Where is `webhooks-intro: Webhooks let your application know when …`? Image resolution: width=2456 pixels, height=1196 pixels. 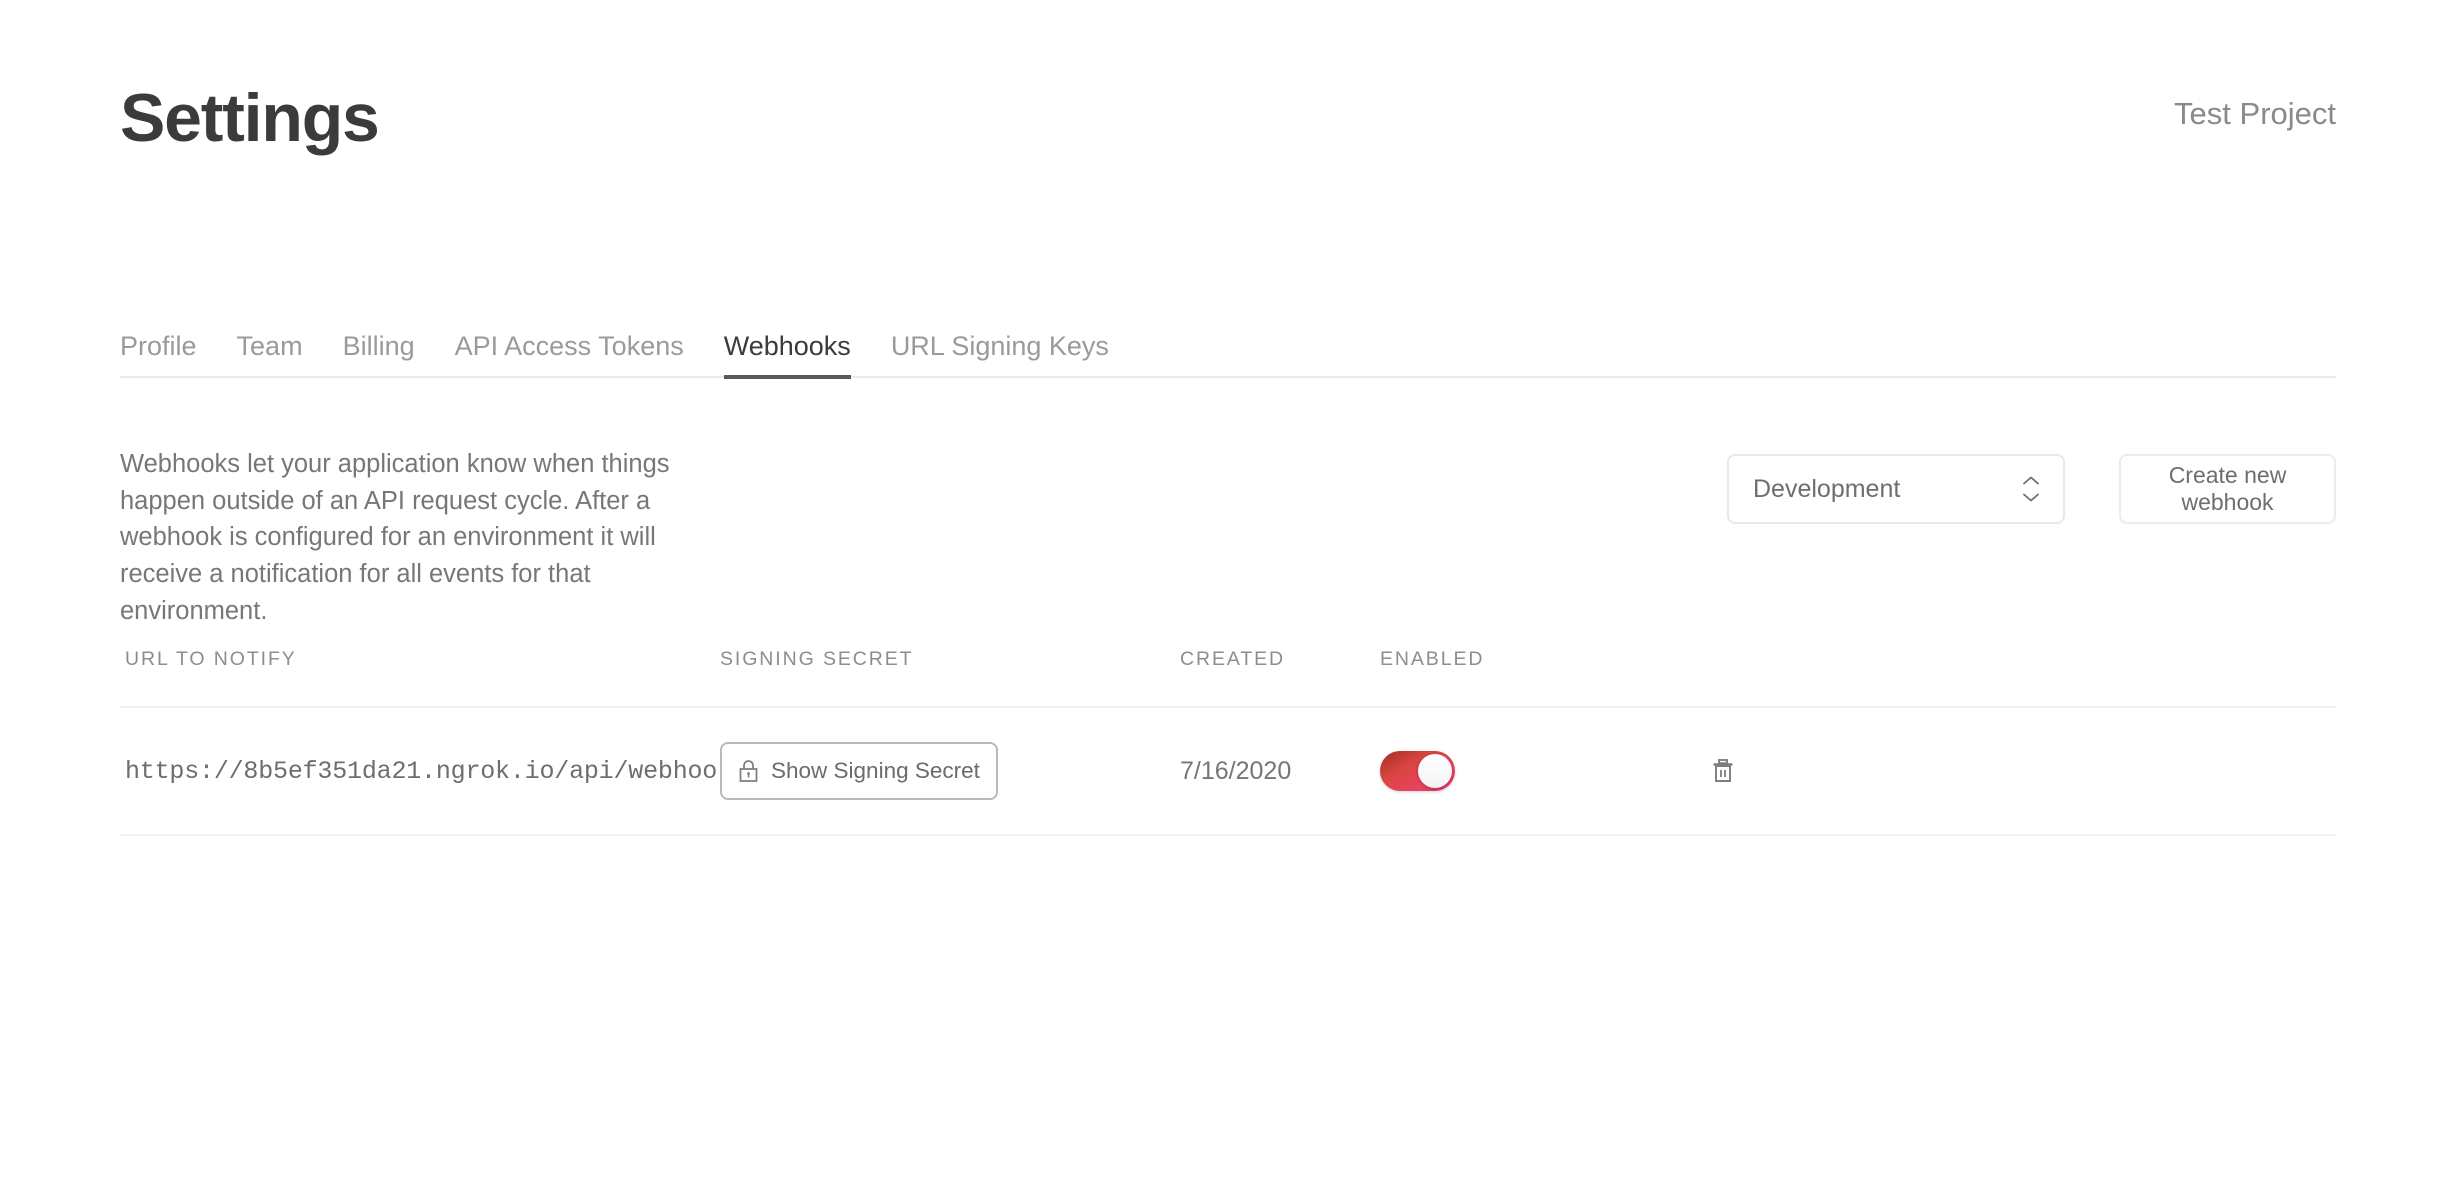
webhooks-intro: Webhooks let your application know when … is located at coordinates (1228, 535).